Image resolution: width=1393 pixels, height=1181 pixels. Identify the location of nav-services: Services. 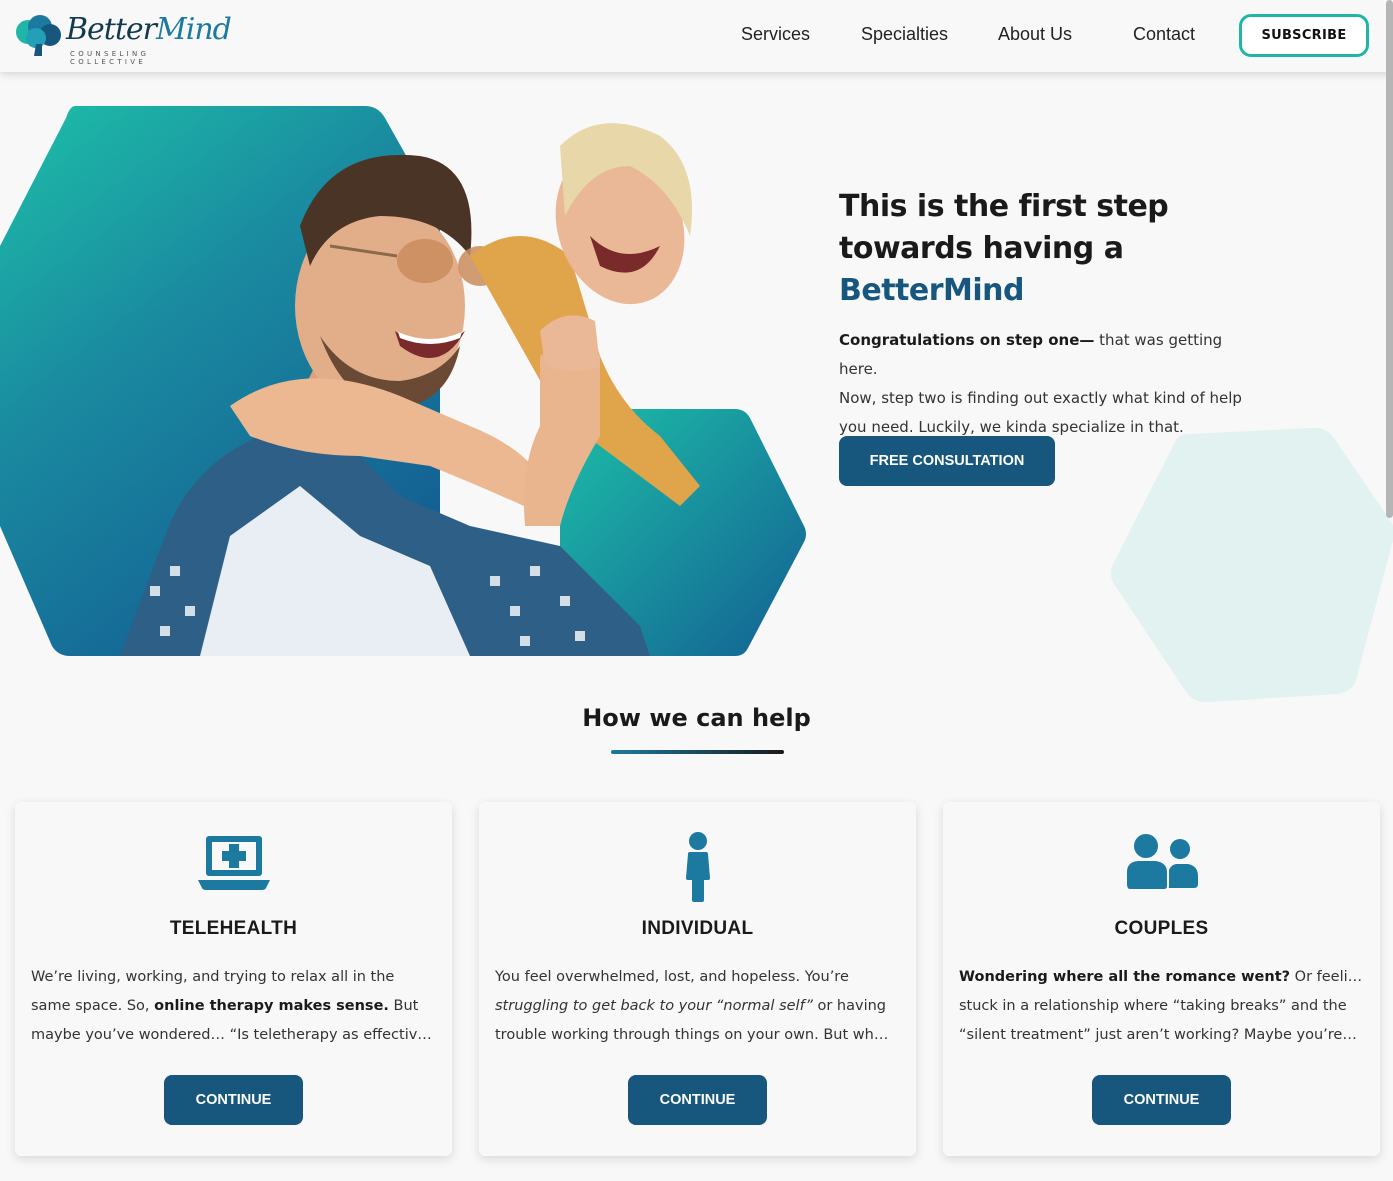
(775, 34).